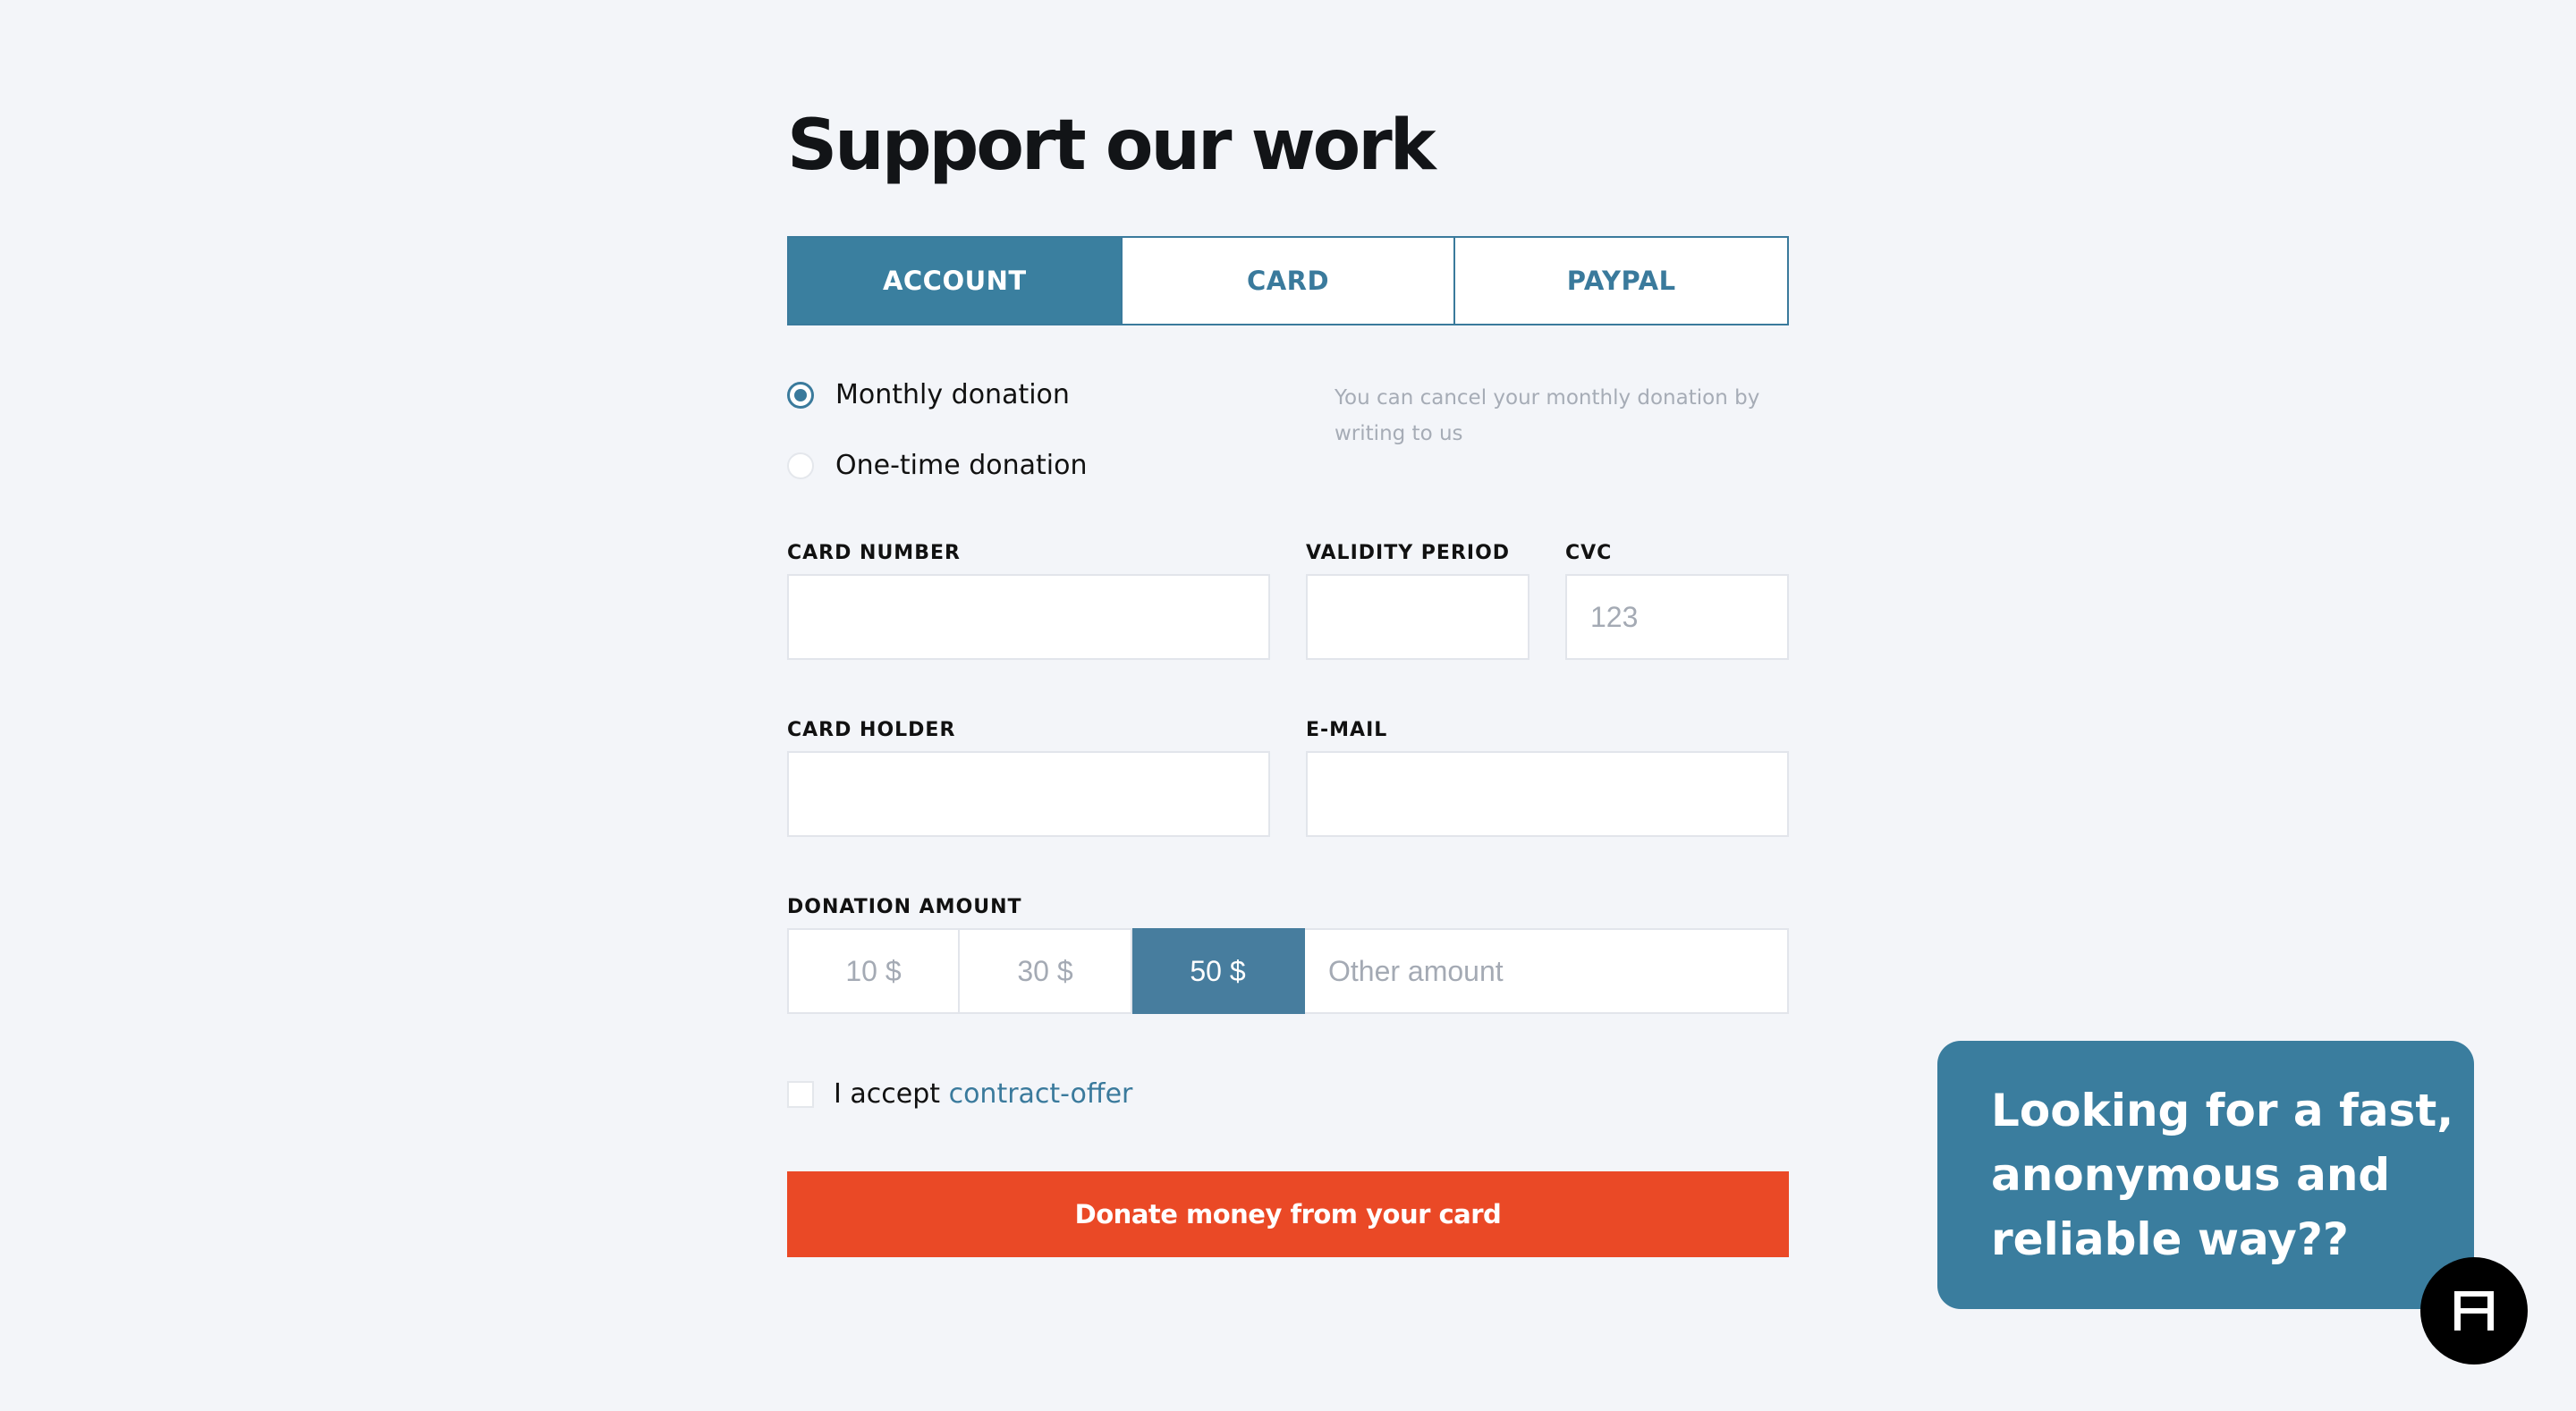  Describe the element at coordinates (800, 1094) in the screenshot. I see `accept-checkbox` at that location.